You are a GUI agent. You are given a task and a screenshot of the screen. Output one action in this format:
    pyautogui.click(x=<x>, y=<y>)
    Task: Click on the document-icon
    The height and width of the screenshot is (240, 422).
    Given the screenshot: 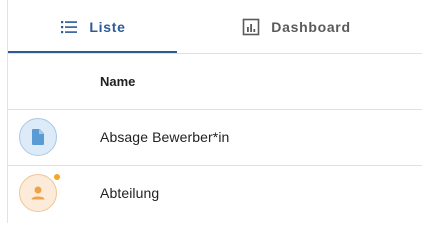 What is the action you would take?
    pyautogui.click(x=38, y=137)
    